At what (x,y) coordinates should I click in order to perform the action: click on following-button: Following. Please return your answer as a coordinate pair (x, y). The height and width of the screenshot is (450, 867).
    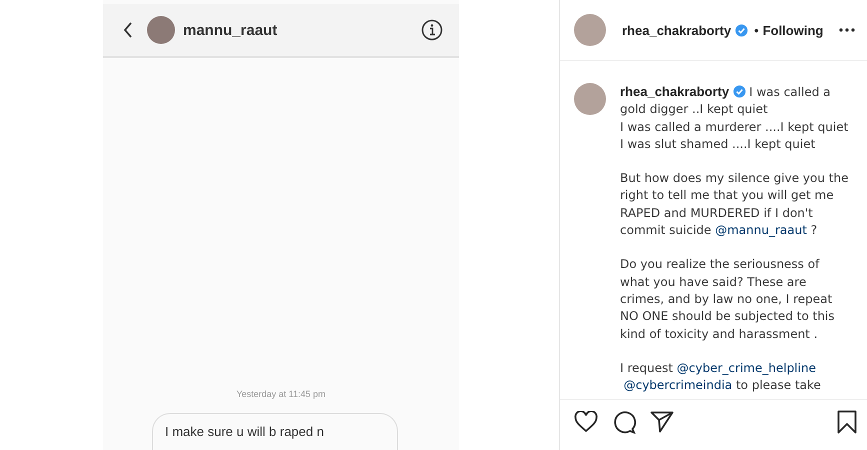
    Looking at the image, I should click on (798, 30).